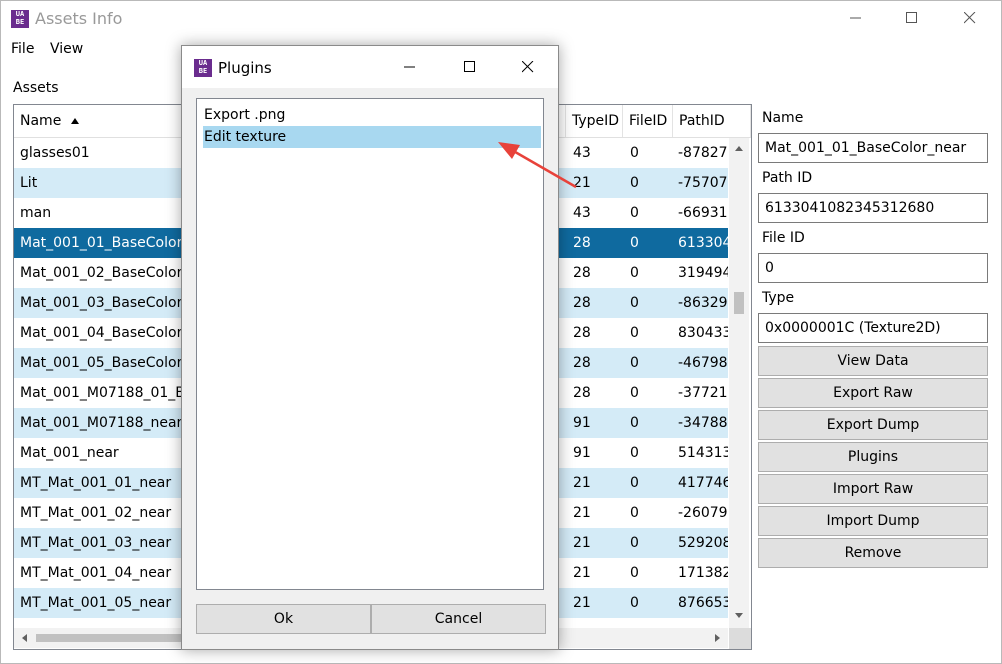  Describe the element at coordinates (96, 573) in the screenshot. I see `cell-name: MT_Mat_001_04_near` at that location.